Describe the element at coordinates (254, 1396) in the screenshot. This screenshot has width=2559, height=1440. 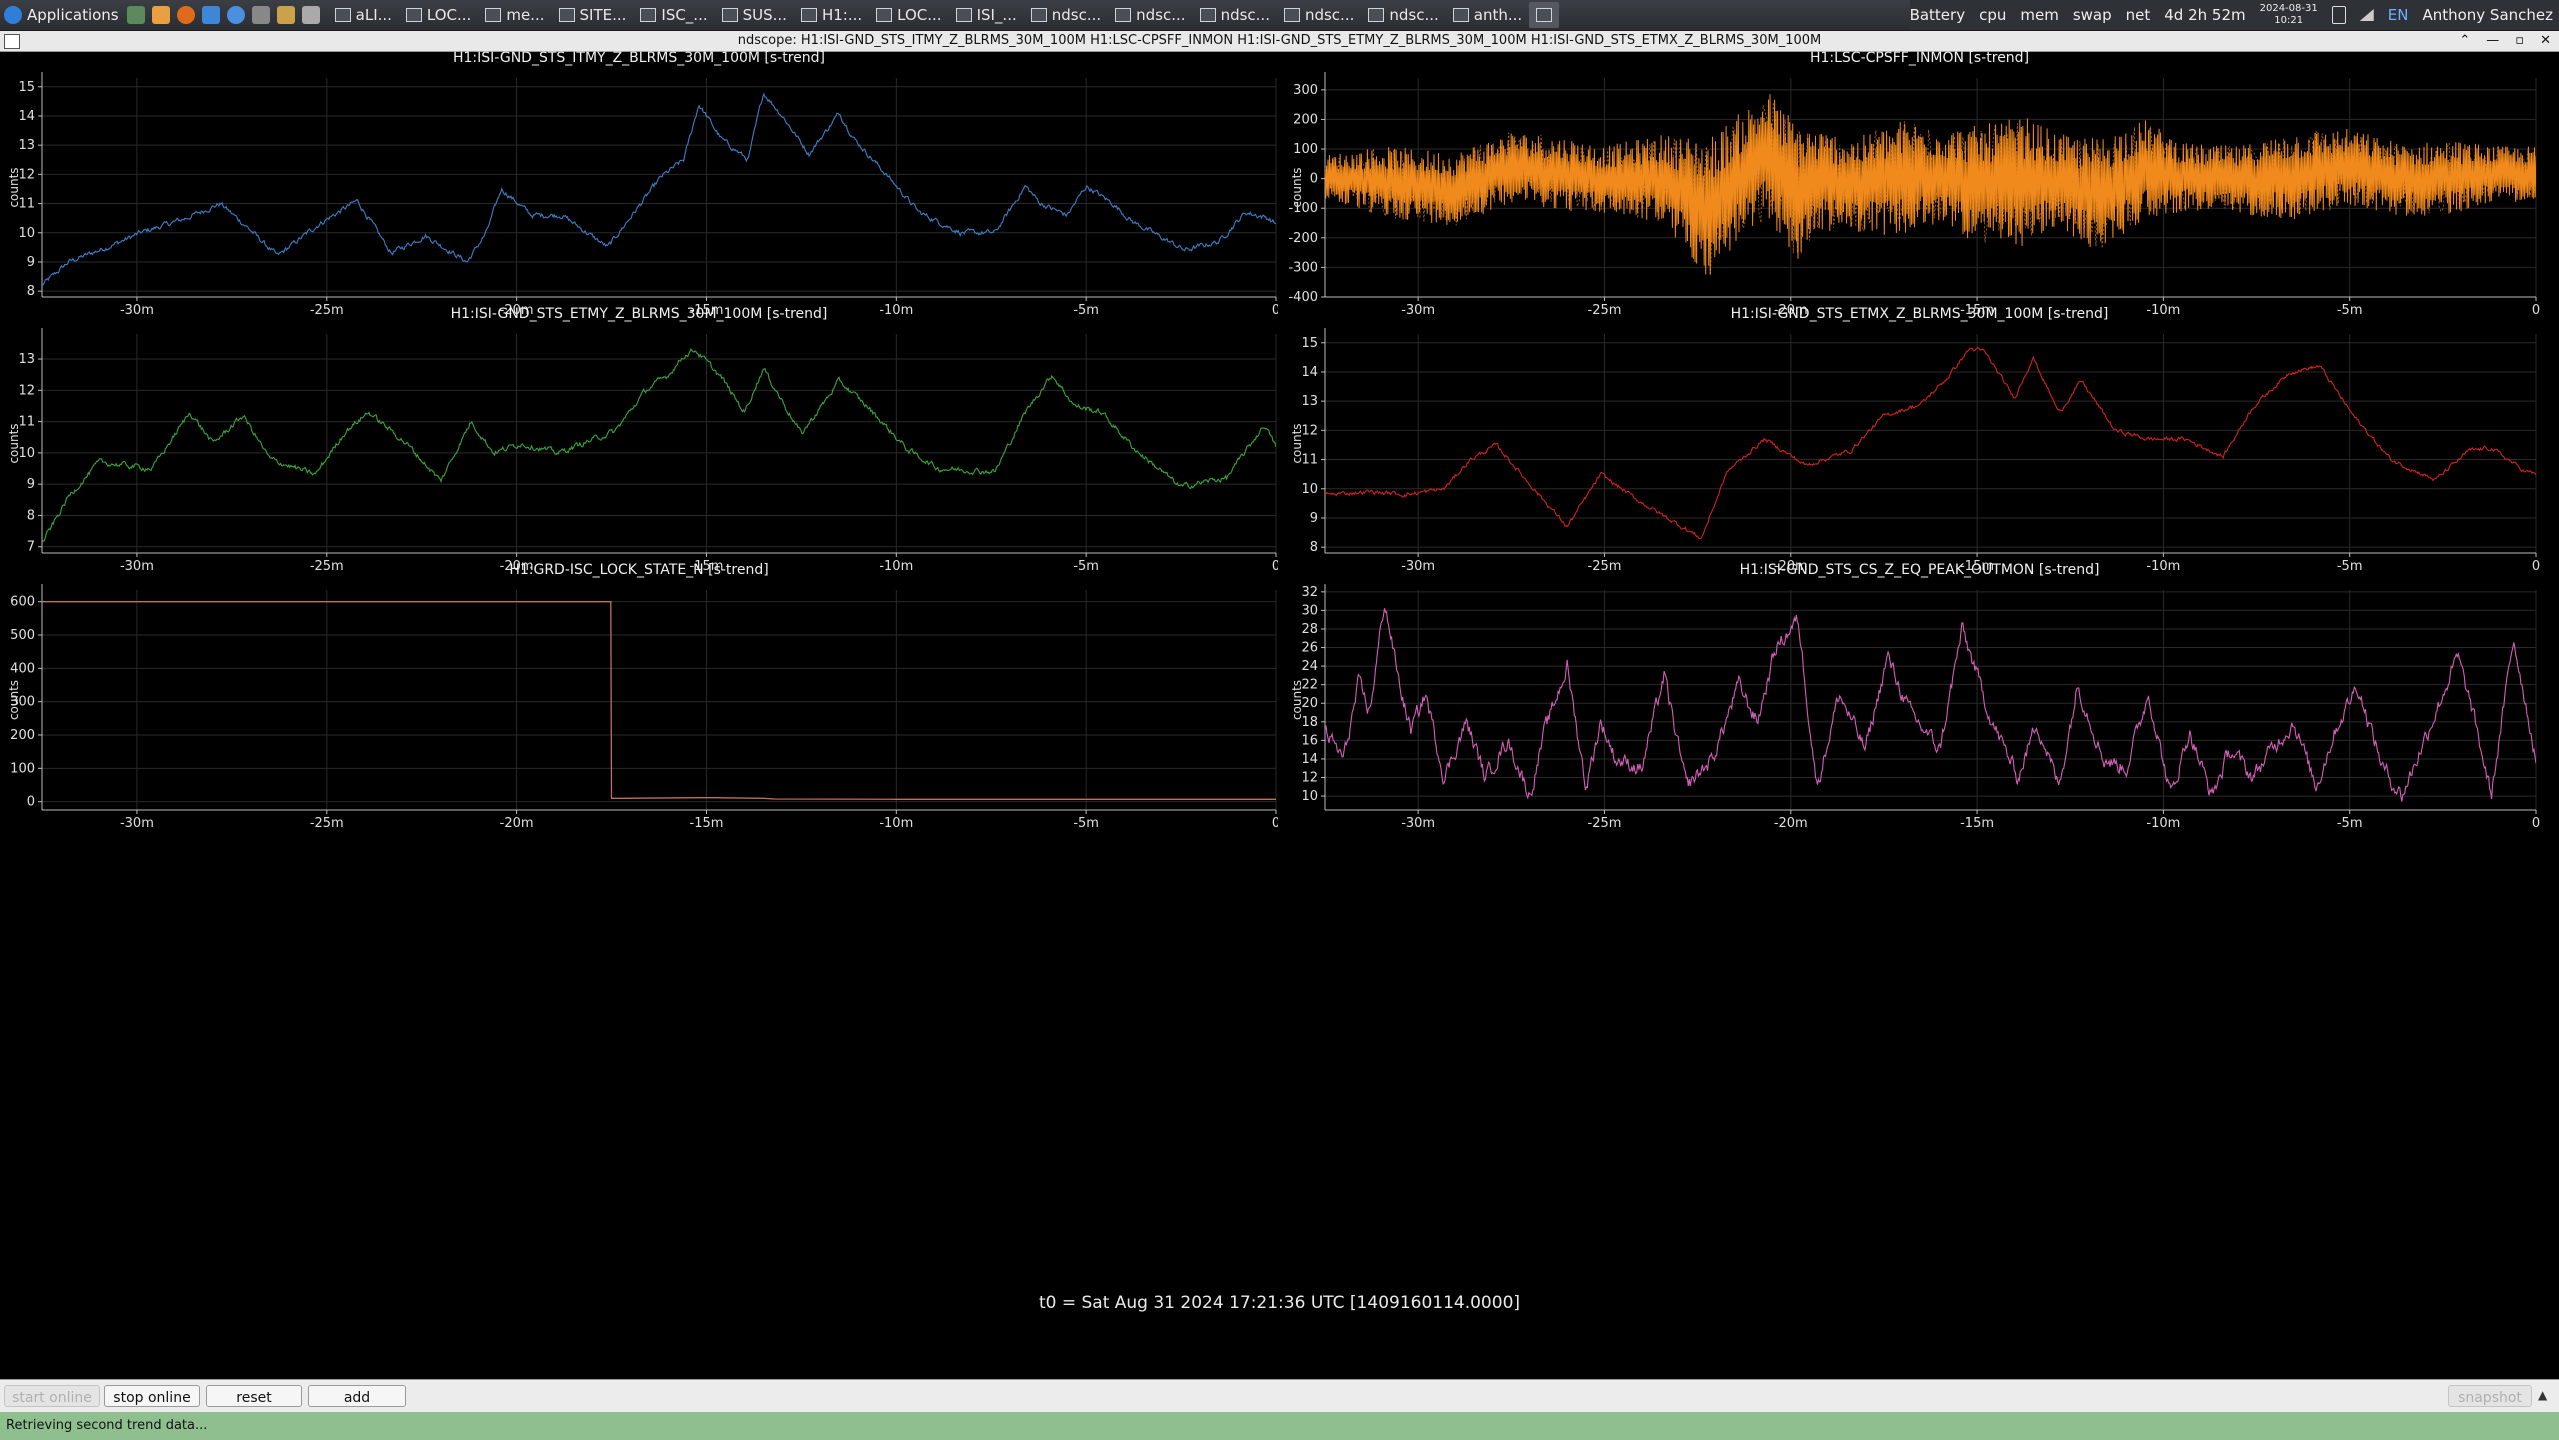
I see `reset-button: reset` at that location.